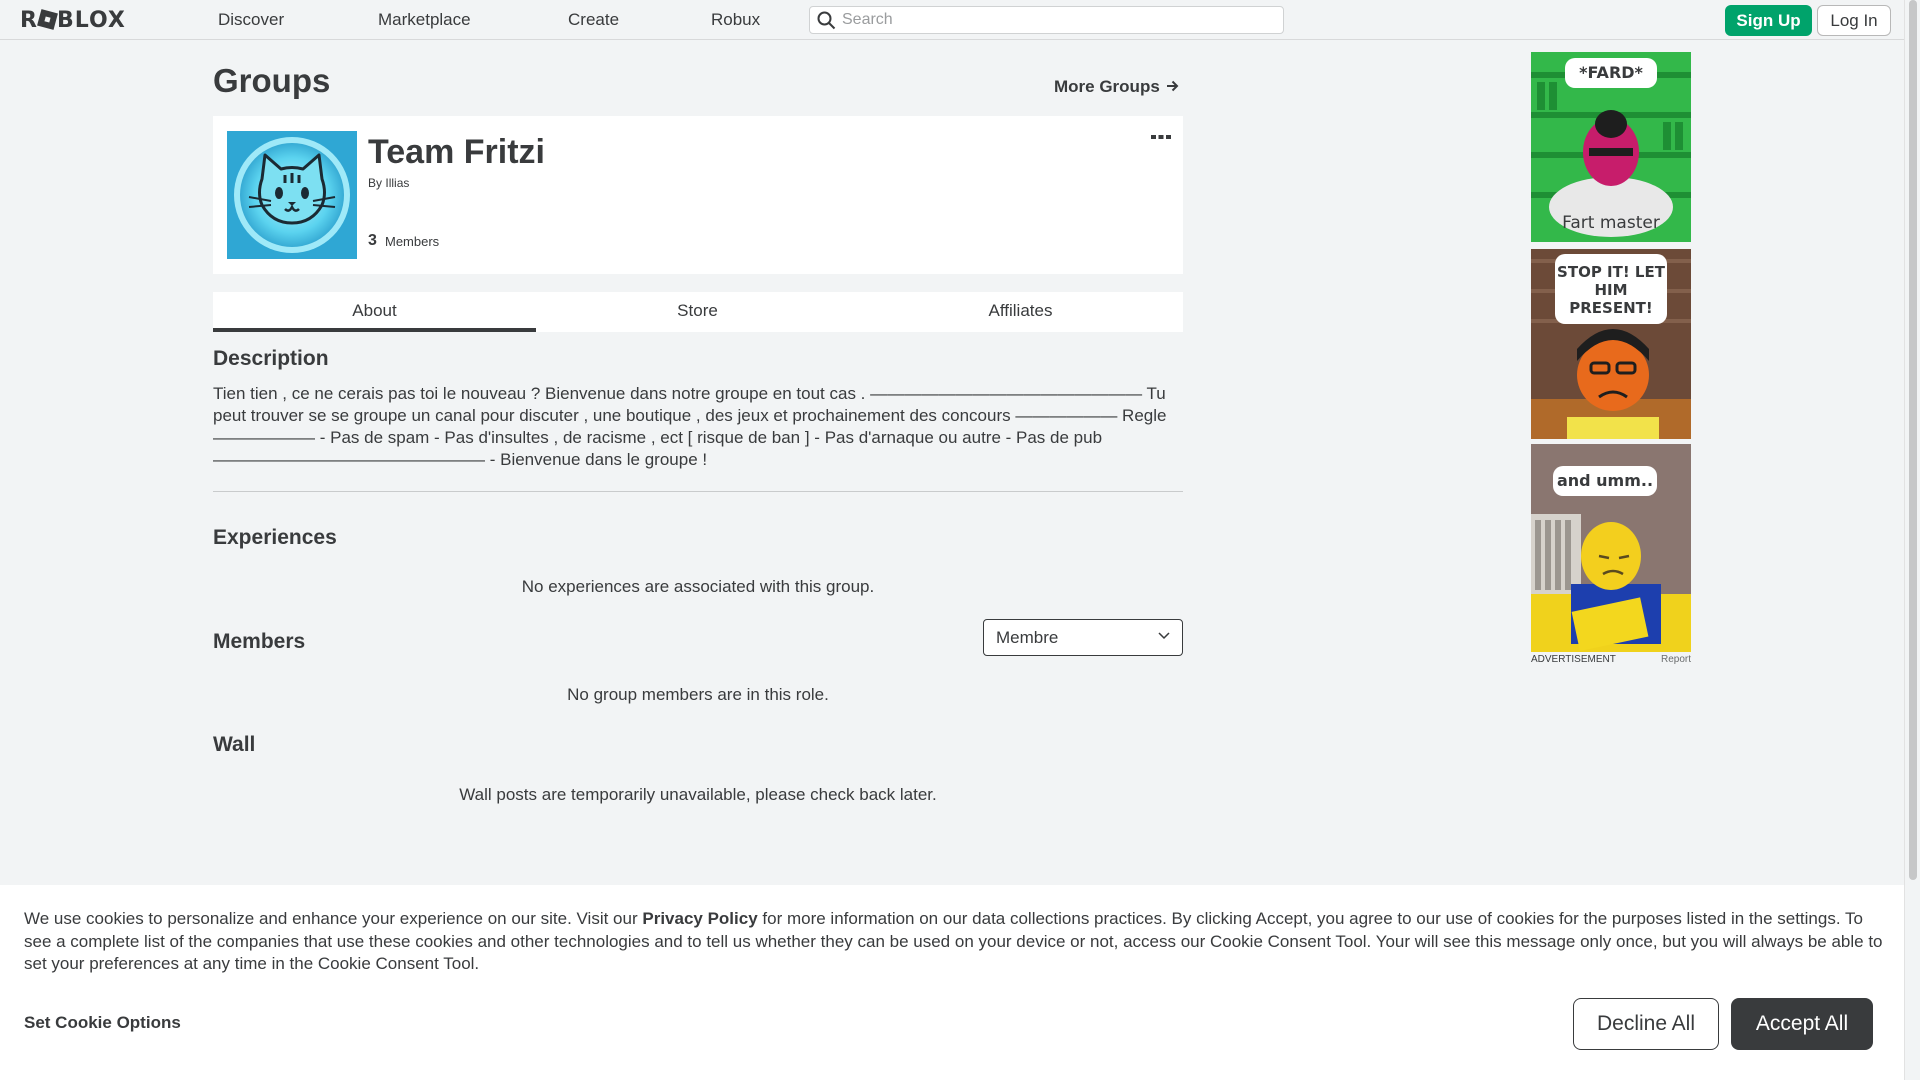  Describe the element at coordinates (272, 80) in the screenshot. I see `page-title: Groups` at that location.